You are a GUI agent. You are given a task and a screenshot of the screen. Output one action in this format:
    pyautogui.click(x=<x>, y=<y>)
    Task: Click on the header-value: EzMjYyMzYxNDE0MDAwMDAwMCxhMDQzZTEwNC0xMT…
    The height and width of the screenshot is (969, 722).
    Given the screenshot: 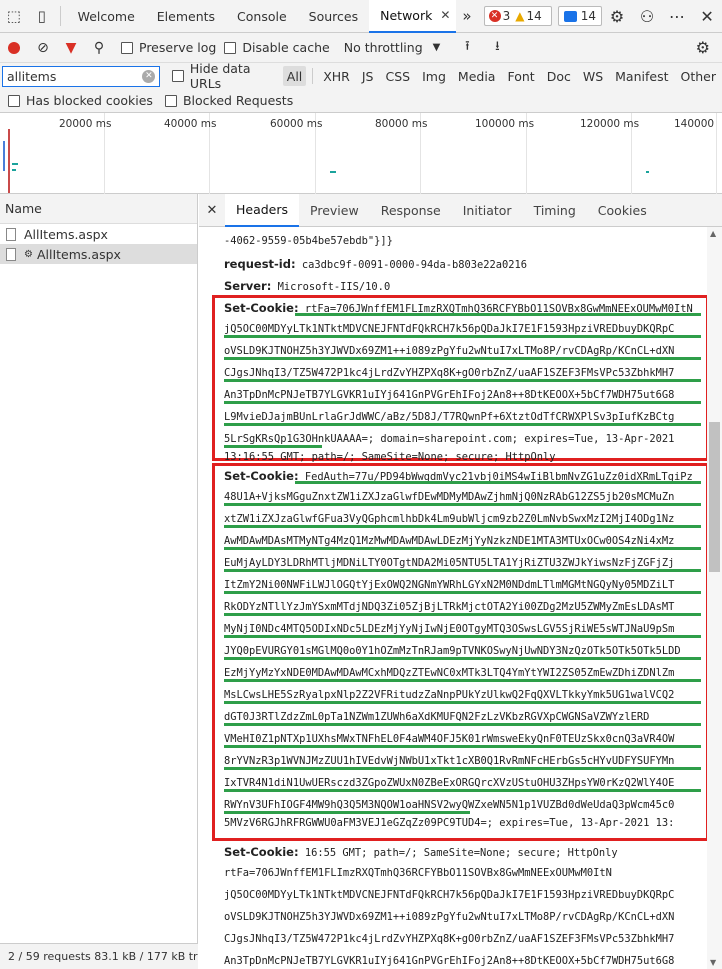 What is the action you would take?
    pyautogui.click(x=449, y=673)
    